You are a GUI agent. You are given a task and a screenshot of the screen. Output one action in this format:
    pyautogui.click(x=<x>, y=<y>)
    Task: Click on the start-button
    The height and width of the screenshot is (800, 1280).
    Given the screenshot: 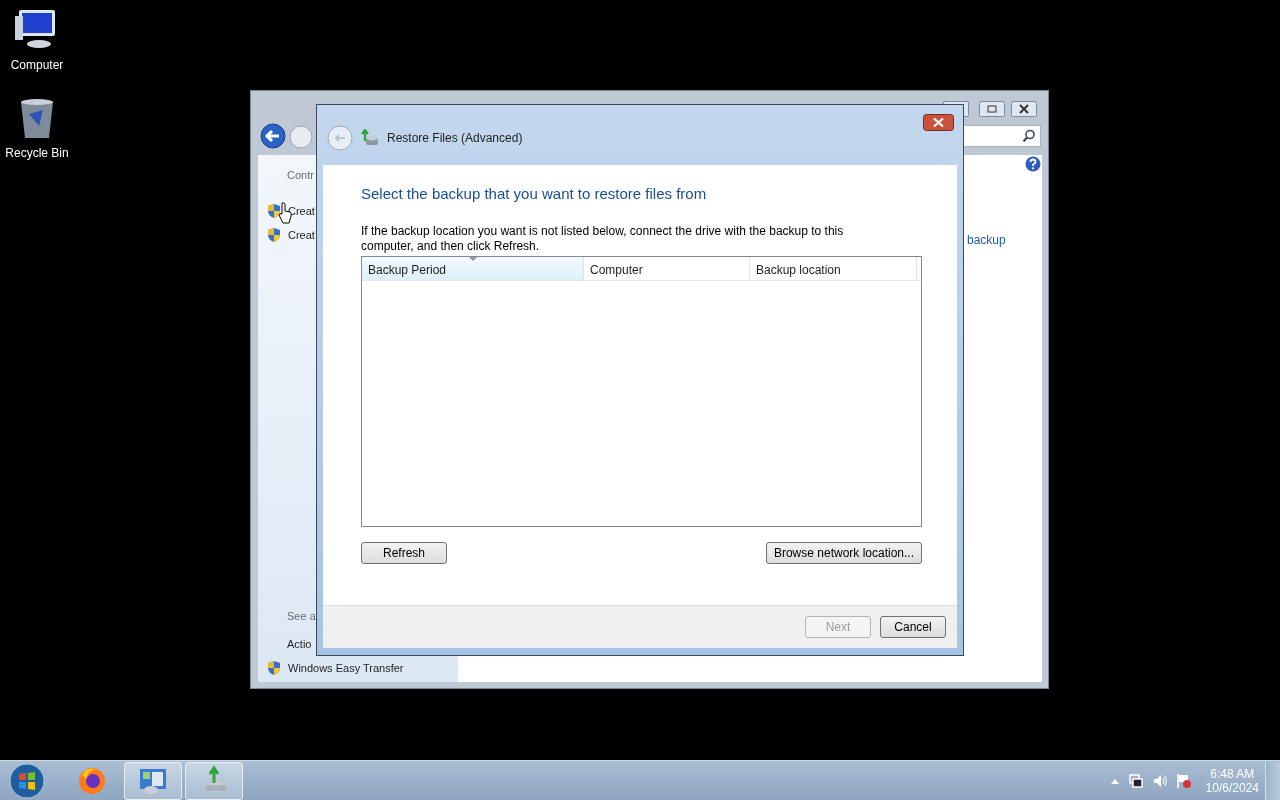 What is the action you would take?
    pyautogui.click(x=27, y=780)
    